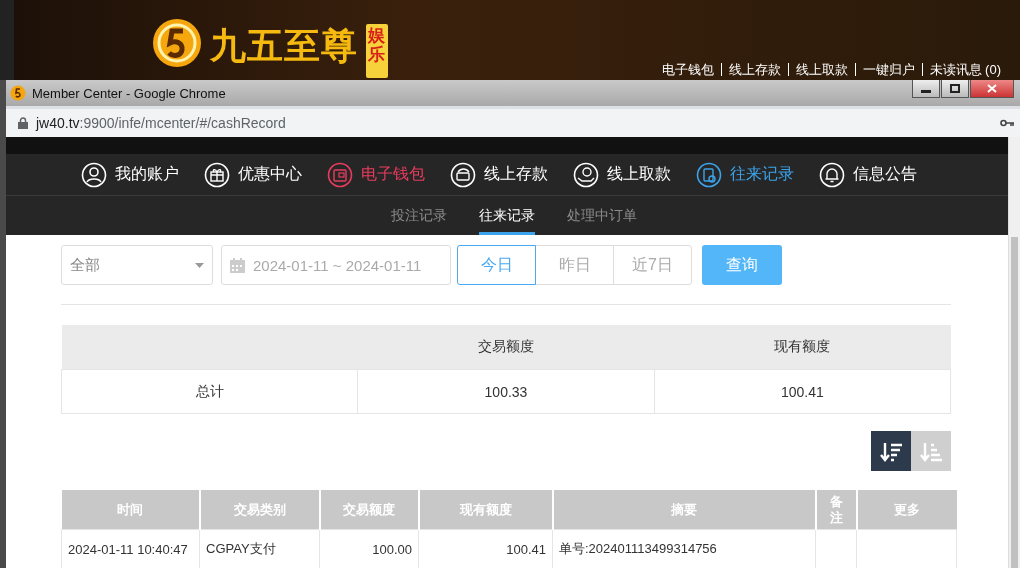  Describe the element at coordinates (638, 548) in the screenshot. I see `table-cell: 单号:202401113499314756` at that location.